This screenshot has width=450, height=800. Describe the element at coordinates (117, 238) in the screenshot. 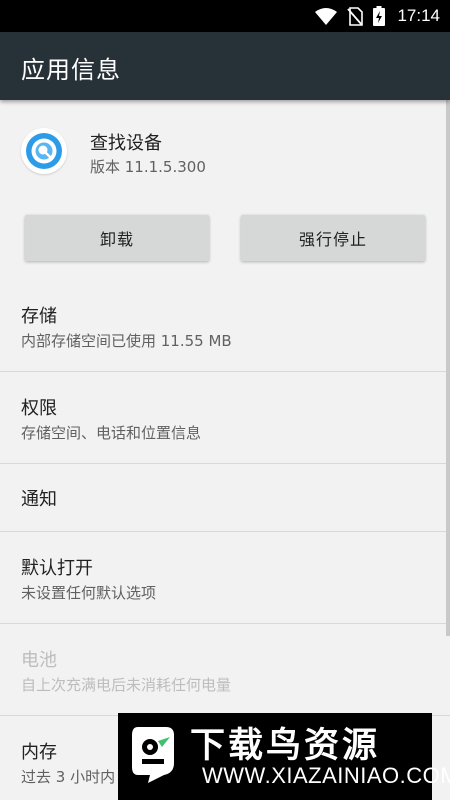

I see `uninstall-button: 卸载` at that location.